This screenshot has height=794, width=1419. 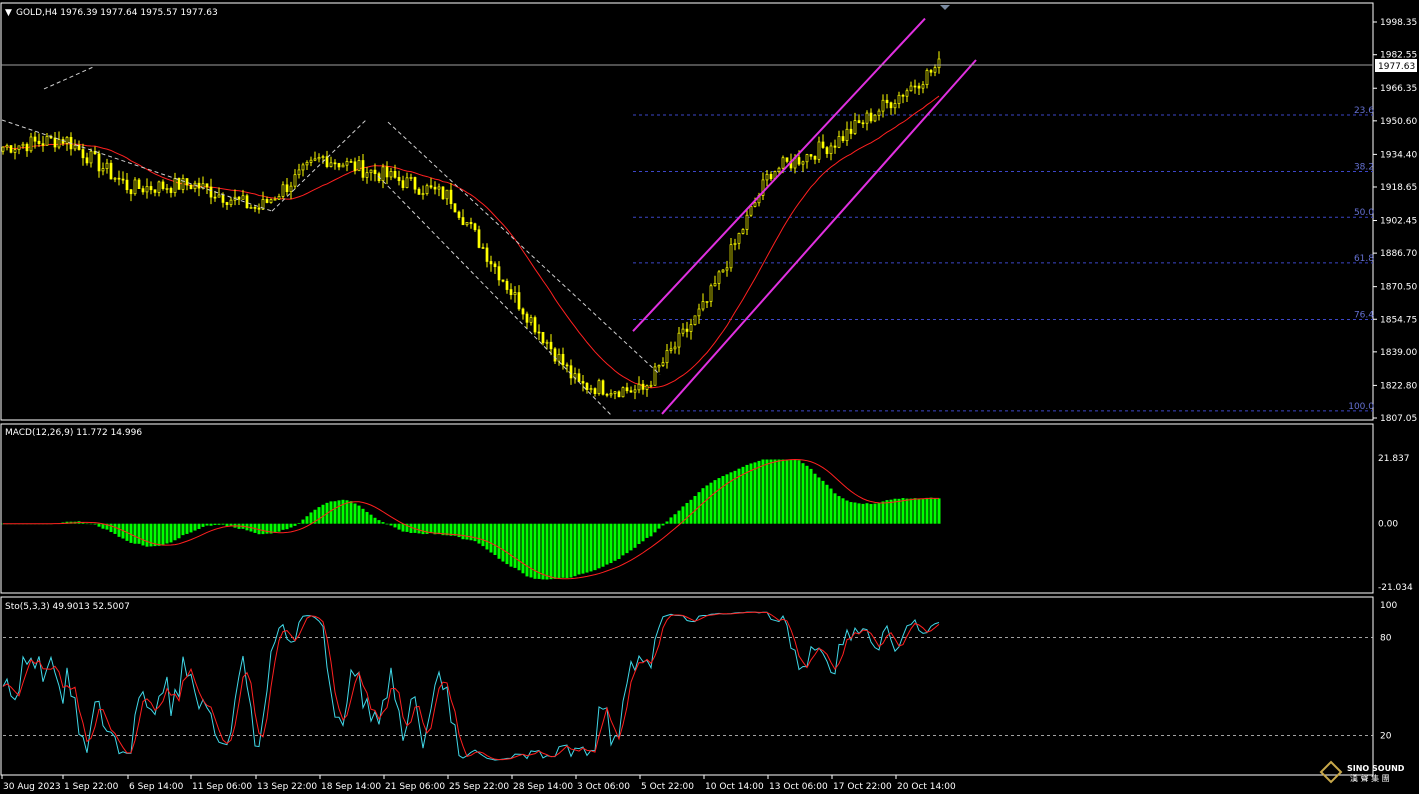 I want to click on y-tick-label: 1886.70, so click(x=1398, y=254).